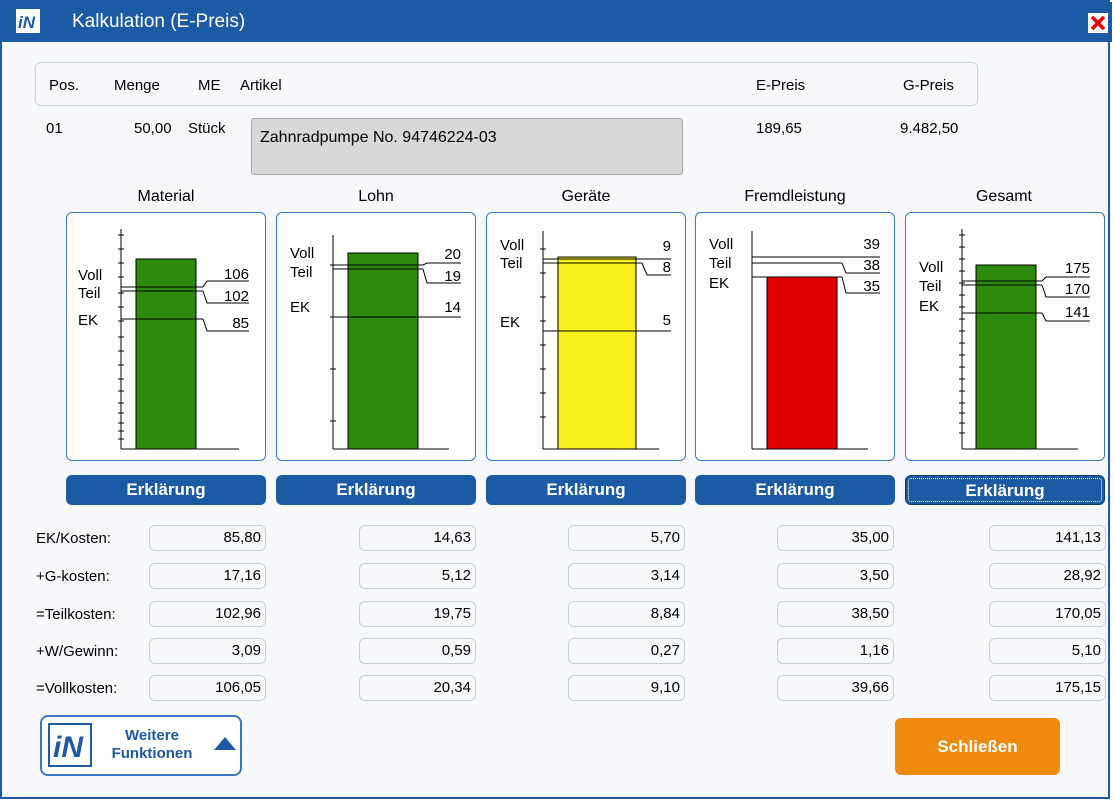 The image size is (1114, 802). Describe the element at coordinates (512, 245) in the screenshot. I see `geraete-label-voll: Voll` at that location.